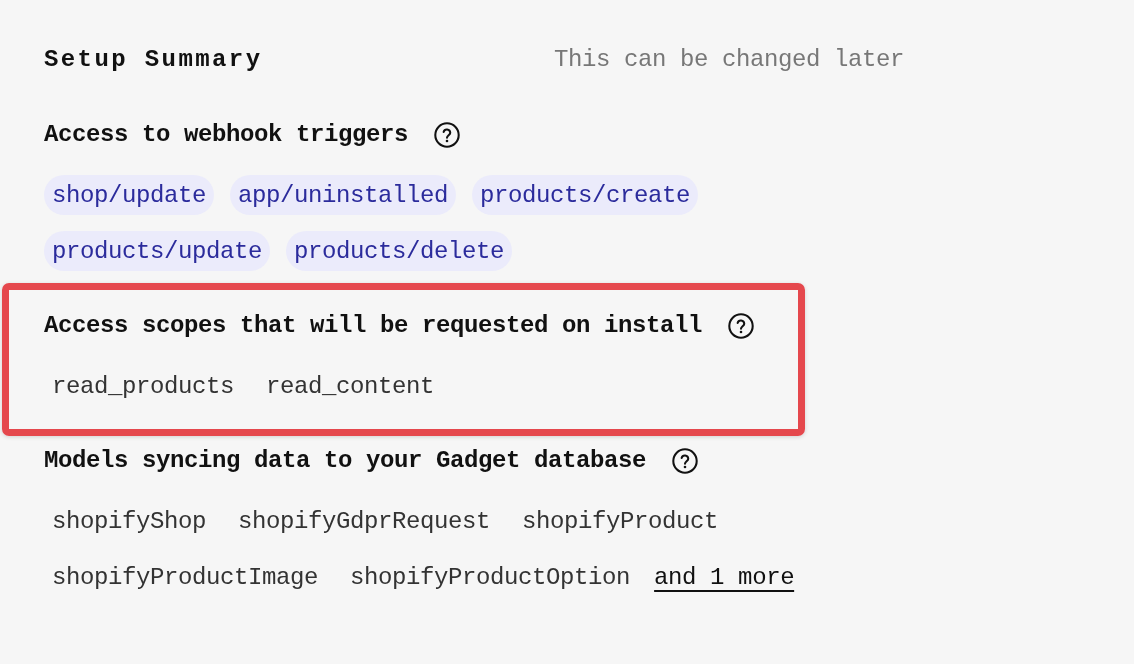 Image resolution: width=1134 pixels, height=664 pixels. I want to click on item-label: shopifyGdprRequest, so click(364, 521).